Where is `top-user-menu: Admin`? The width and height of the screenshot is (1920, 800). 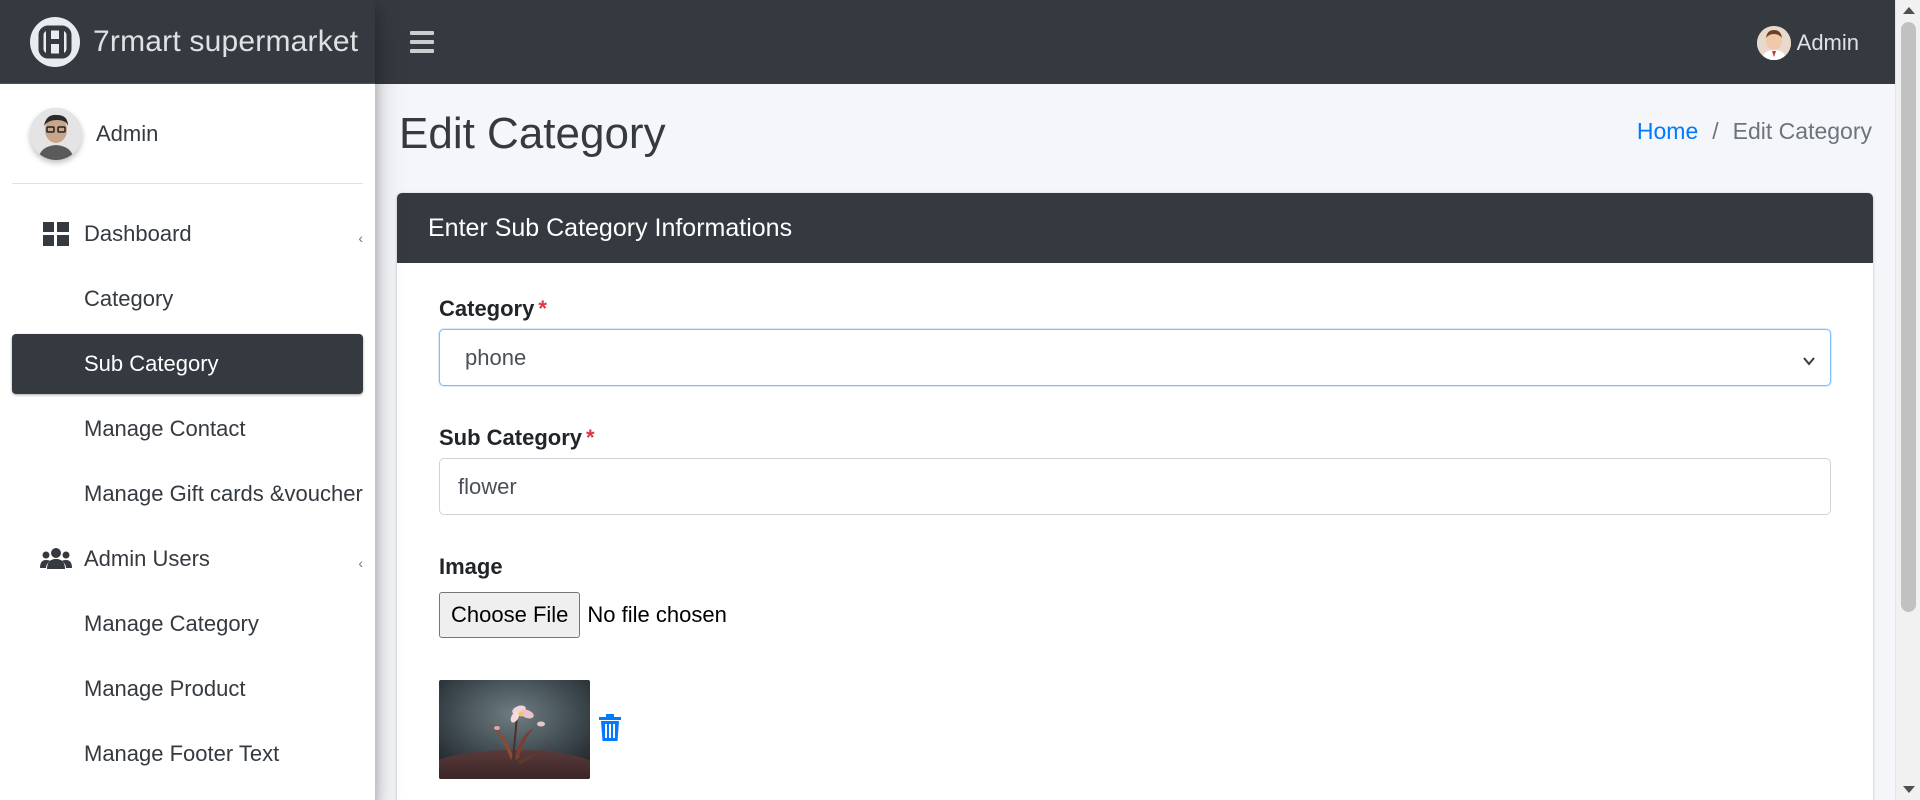
top-user-menu: Admin is located at coordinates (1807, 43).